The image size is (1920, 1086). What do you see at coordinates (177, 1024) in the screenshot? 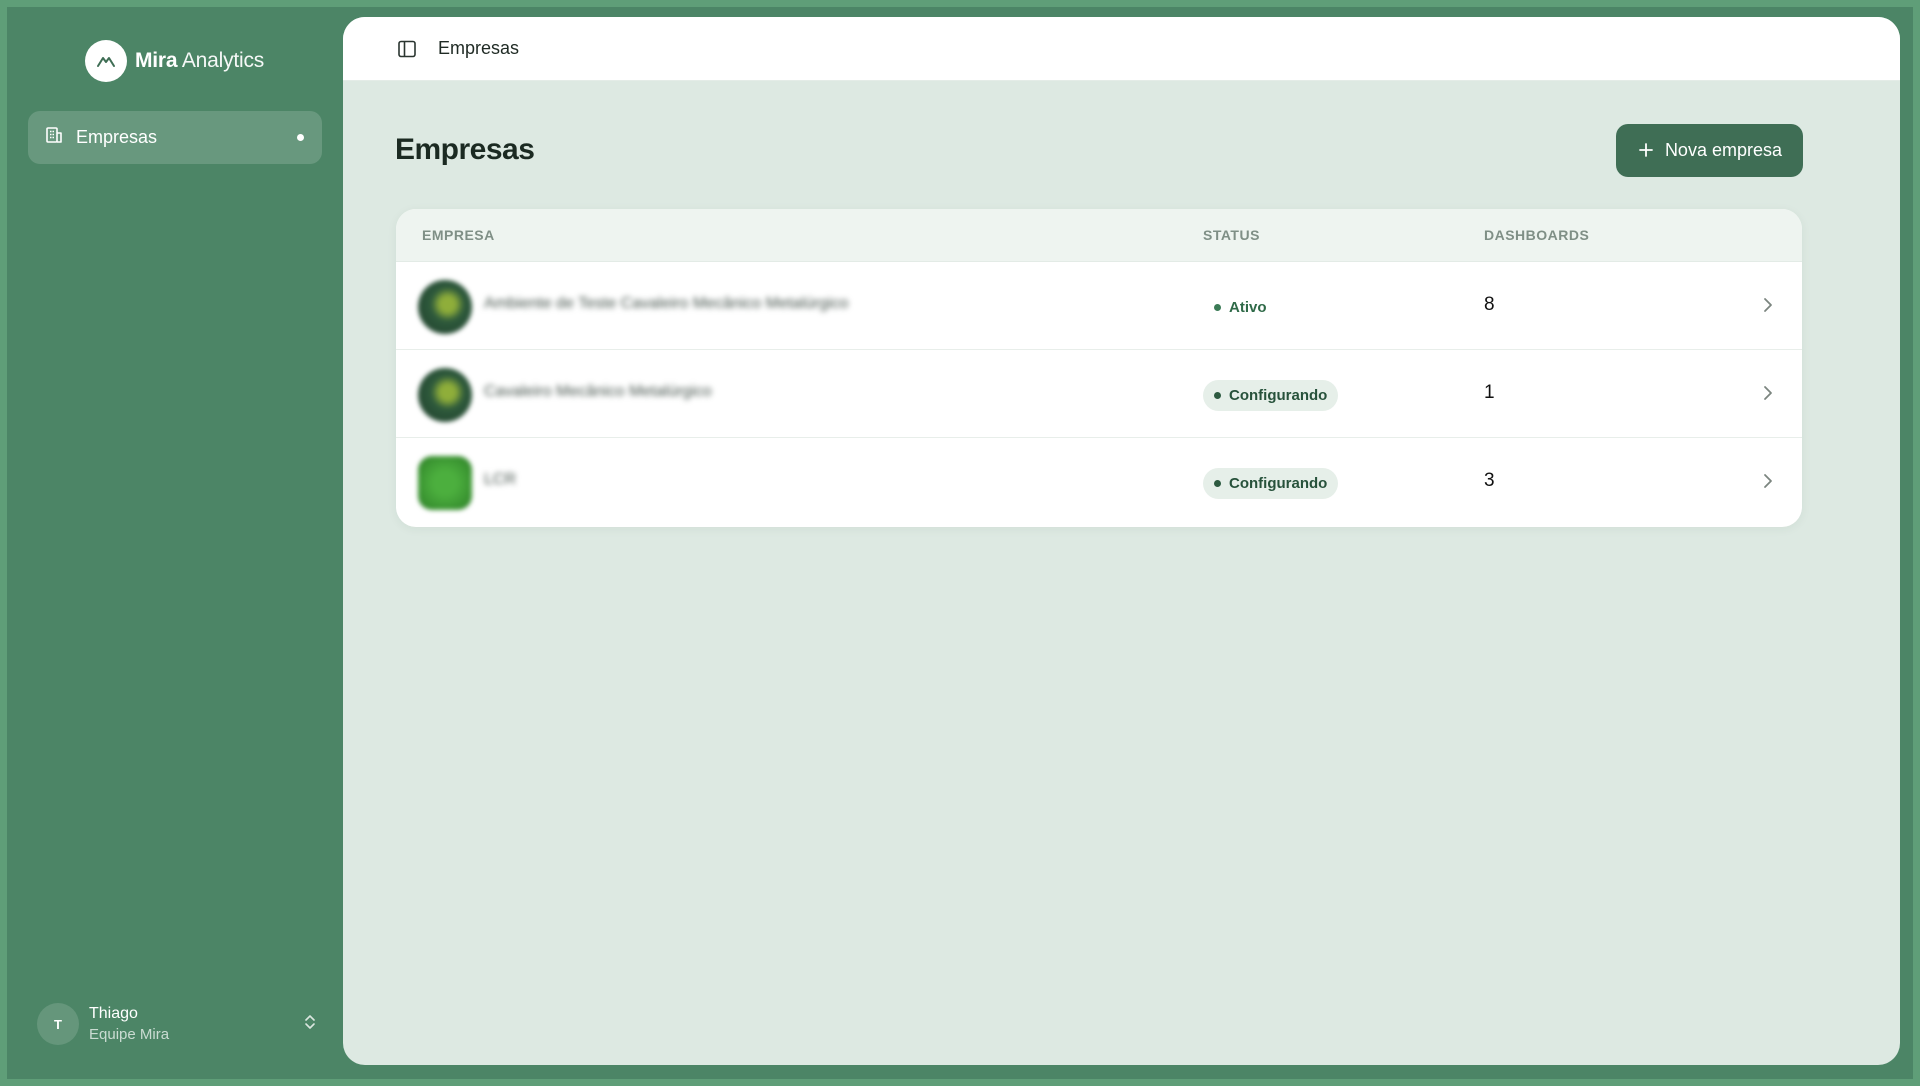
I see `user-menu: T Thiago Equipe Mira` at bounding box center [177, 1024].